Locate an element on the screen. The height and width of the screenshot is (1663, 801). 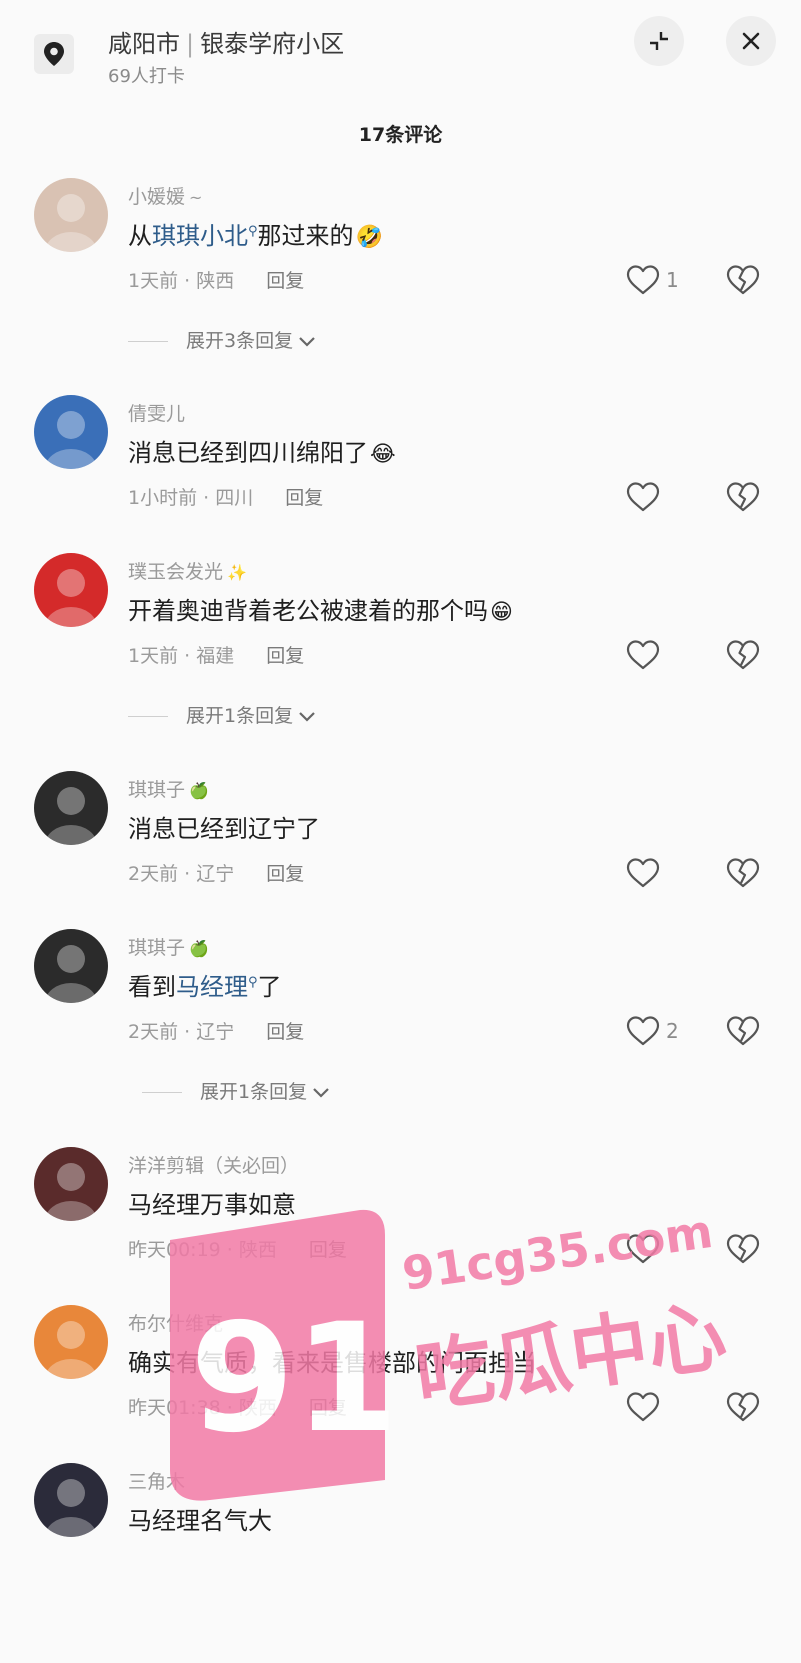
close-button is located at coordinates (751, 41).